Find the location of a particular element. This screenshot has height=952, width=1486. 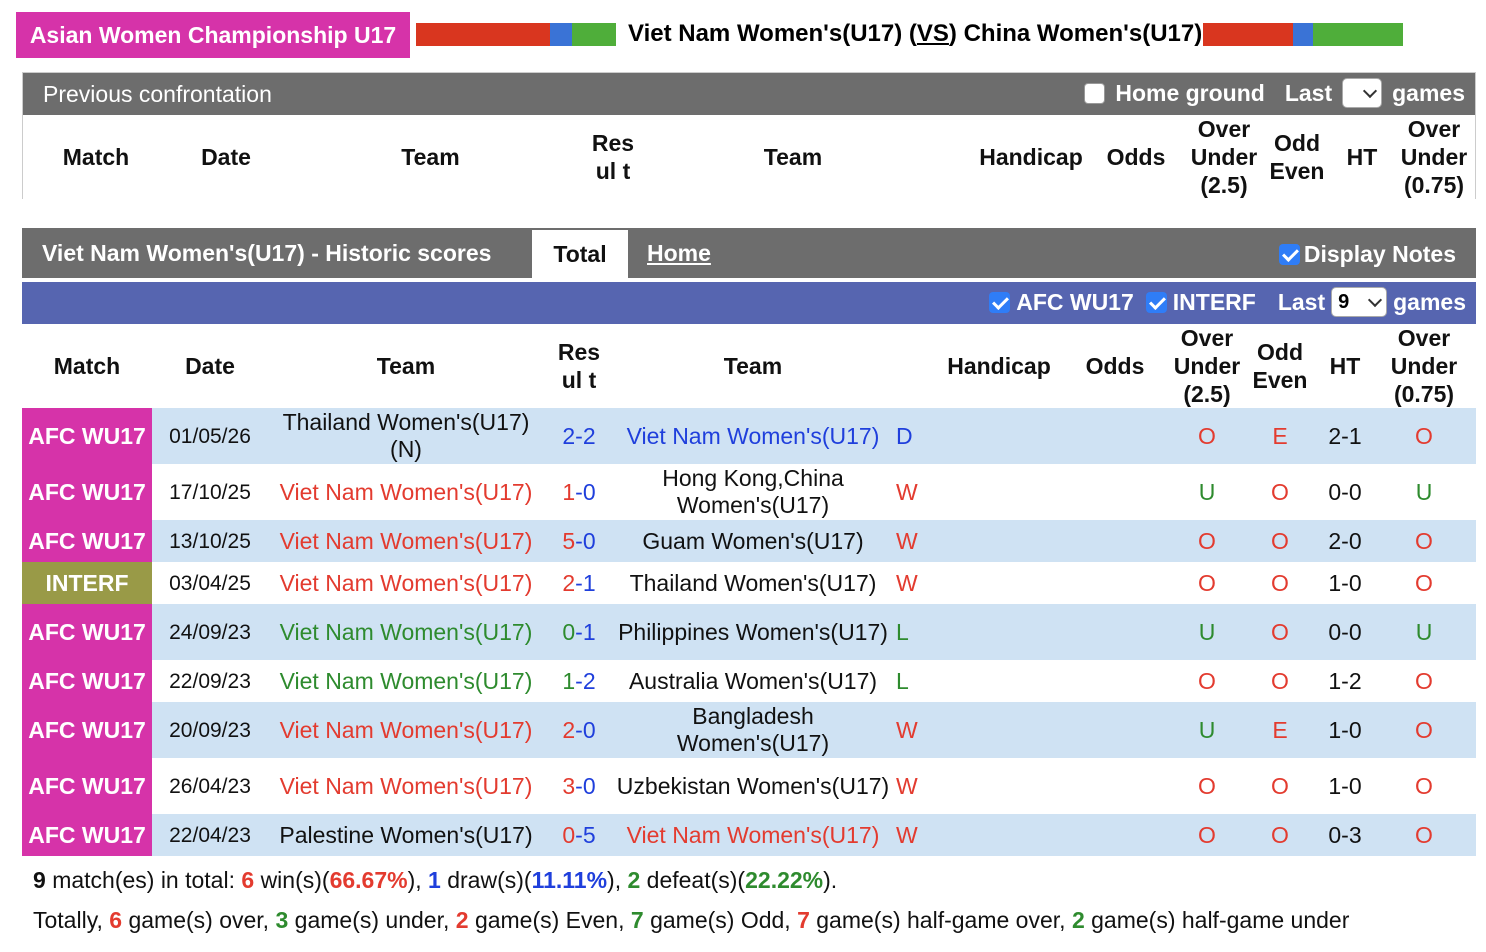

away-team: Uzbekistan Women's(U17) is located at coordinates (753, 786).